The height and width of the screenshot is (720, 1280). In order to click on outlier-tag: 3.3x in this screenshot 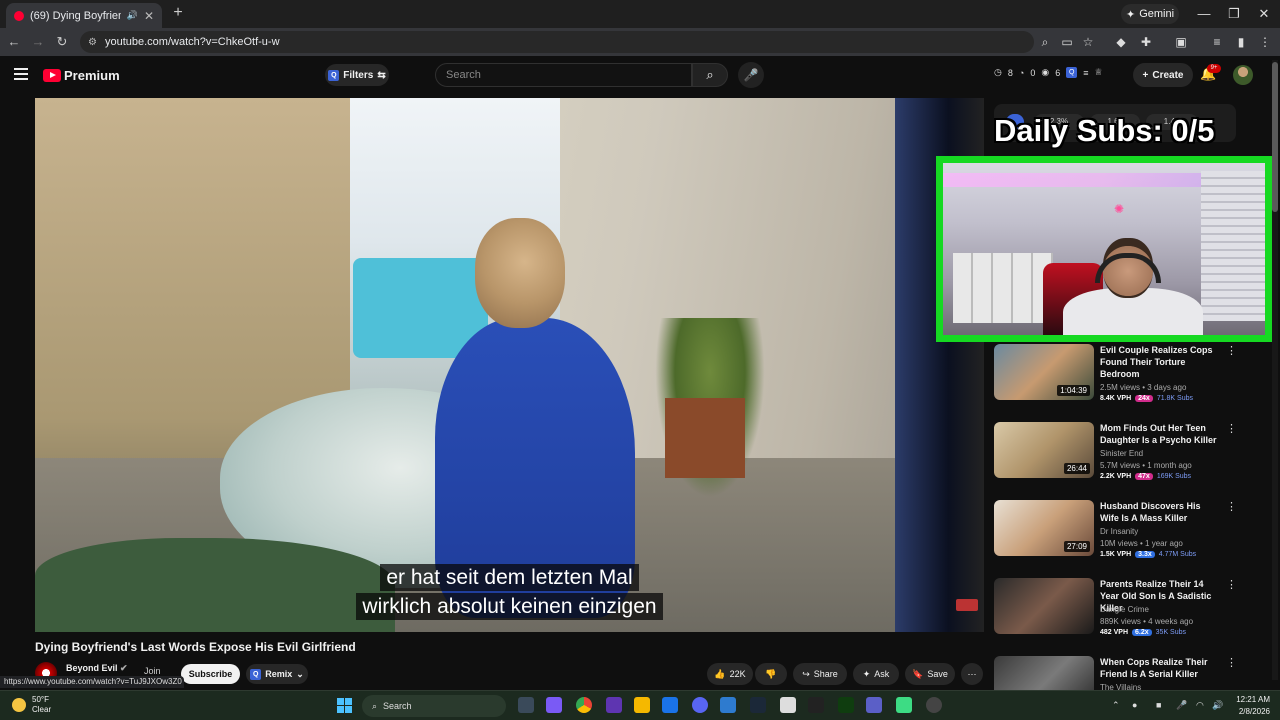, I will do `click(1145, 554)`.